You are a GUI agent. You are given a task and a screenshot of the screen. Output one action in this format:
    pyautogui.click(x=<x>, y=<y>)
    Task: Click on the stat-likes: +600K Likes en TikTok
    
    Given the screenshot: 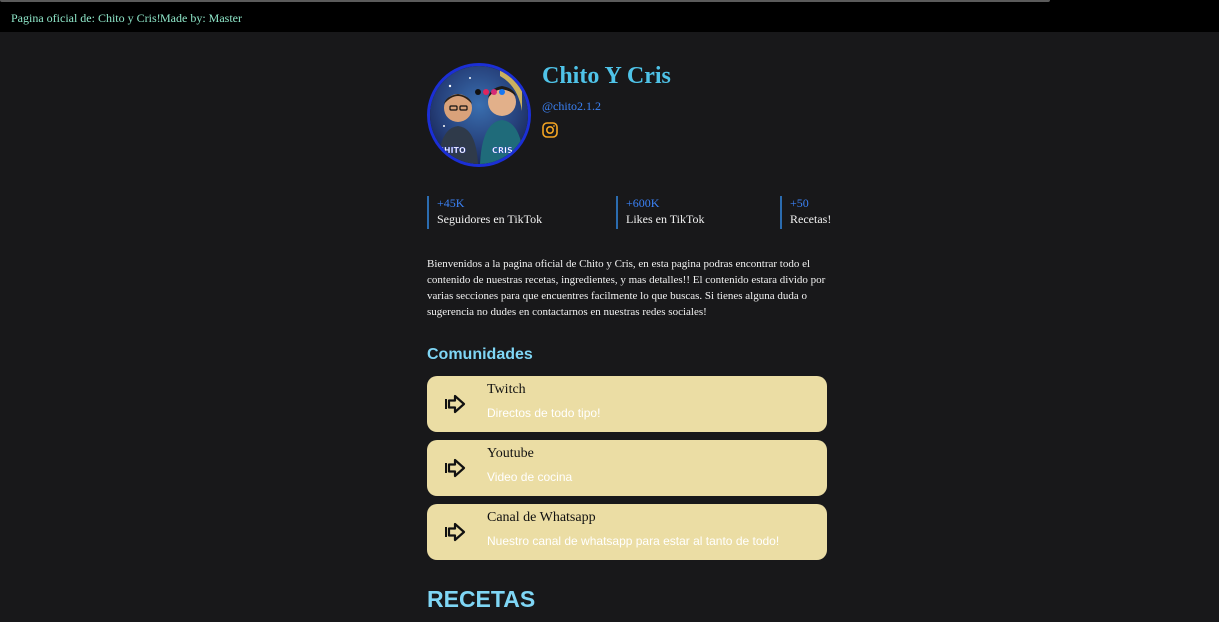 What is the action you would take?
    pyautogui.click(x=660, y=212)
    